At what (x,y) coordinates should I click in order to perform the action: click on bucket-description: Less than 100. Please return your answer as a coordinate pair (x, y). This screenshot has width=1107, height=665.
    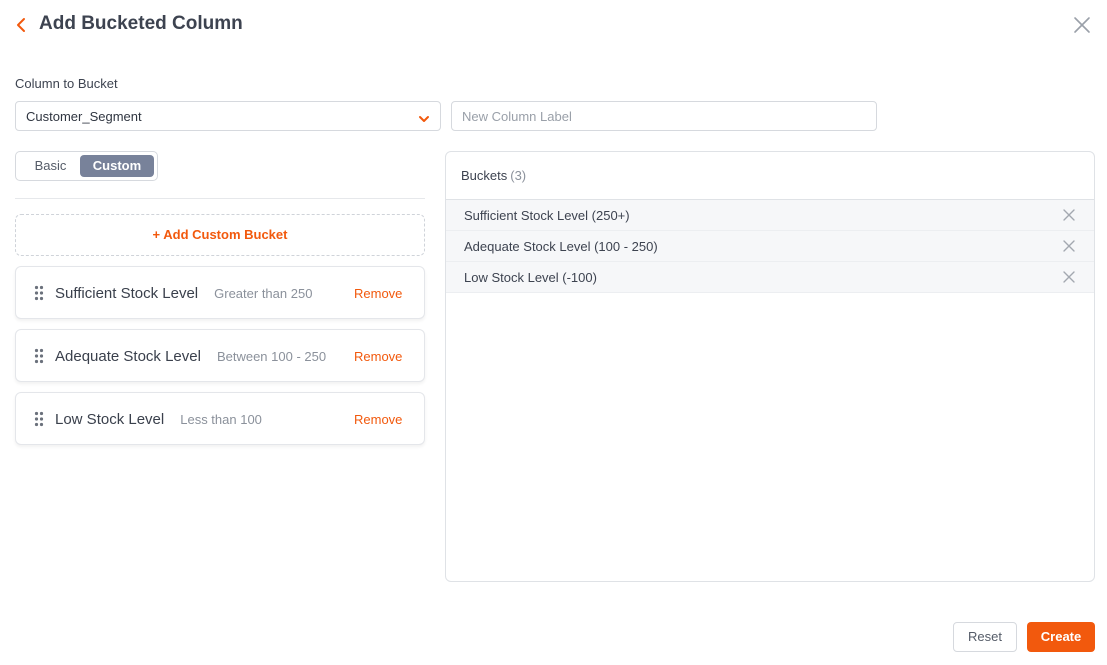
    Looking at the image, I should click on (221, 419).